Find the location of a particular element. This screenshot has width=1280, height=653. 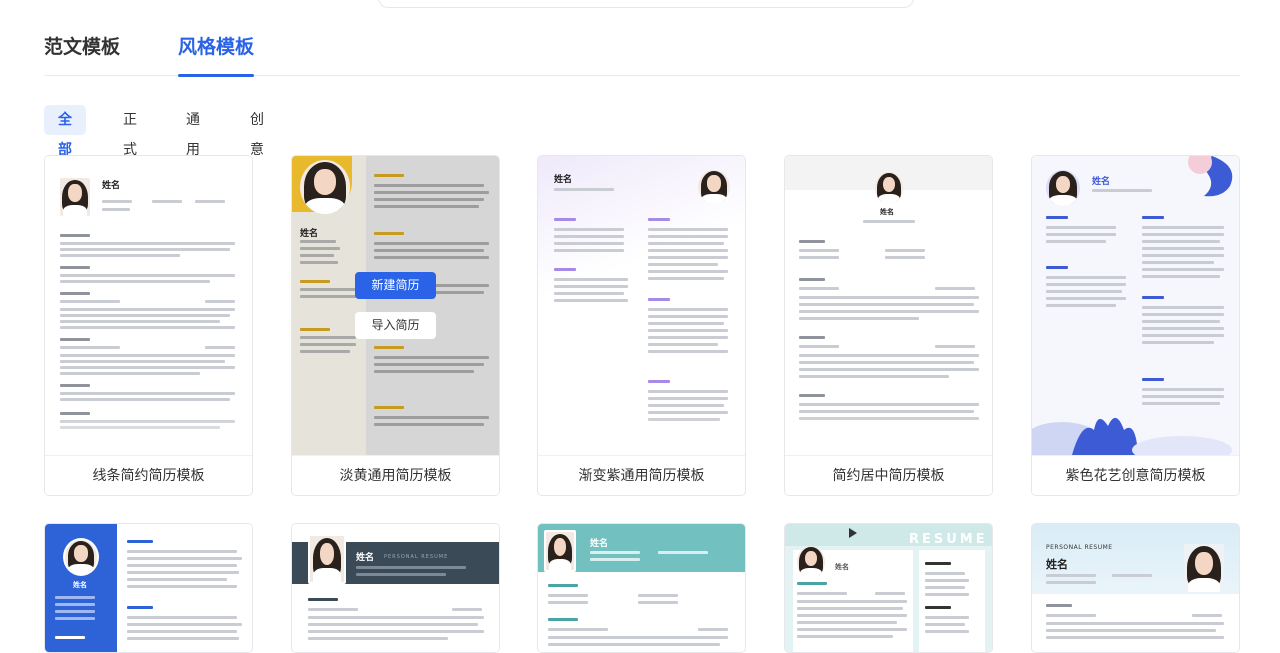

template-card-gradient-purple: 姓名 渐变紫通用简历模板 is located at coordinates (641, 325).